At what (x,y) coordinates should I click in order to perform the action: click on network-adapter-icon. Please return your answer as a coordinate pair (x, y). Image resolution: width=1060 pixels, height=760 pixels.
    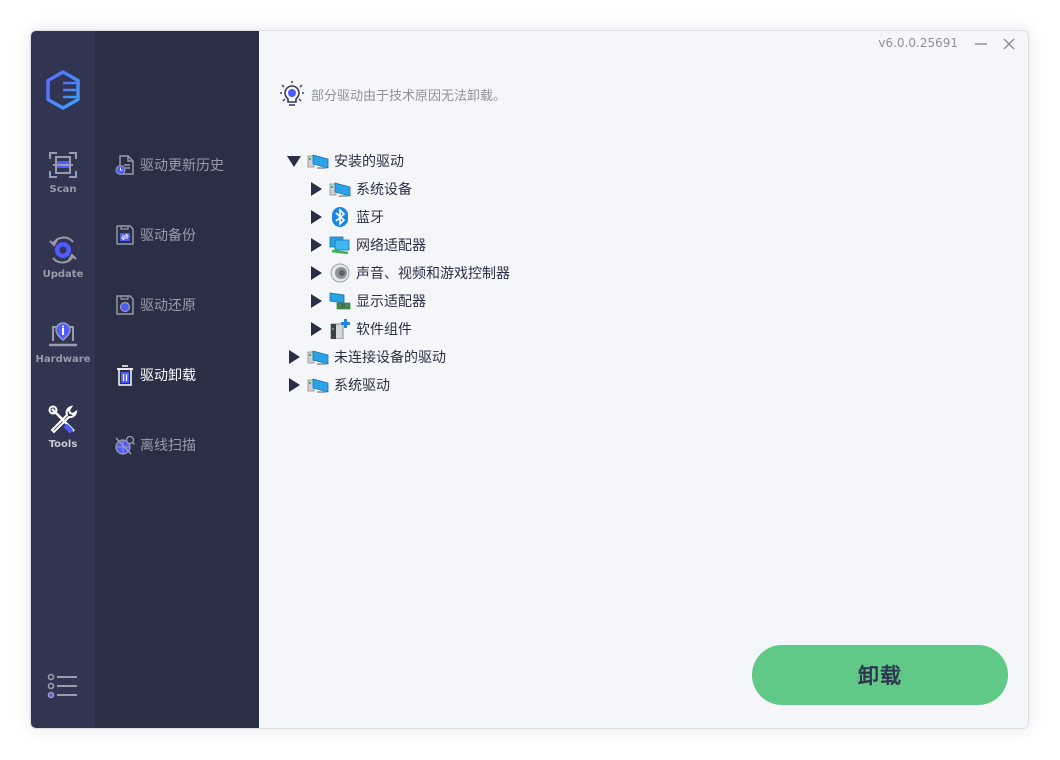
    Looking at the image, I should click on (339, 245).